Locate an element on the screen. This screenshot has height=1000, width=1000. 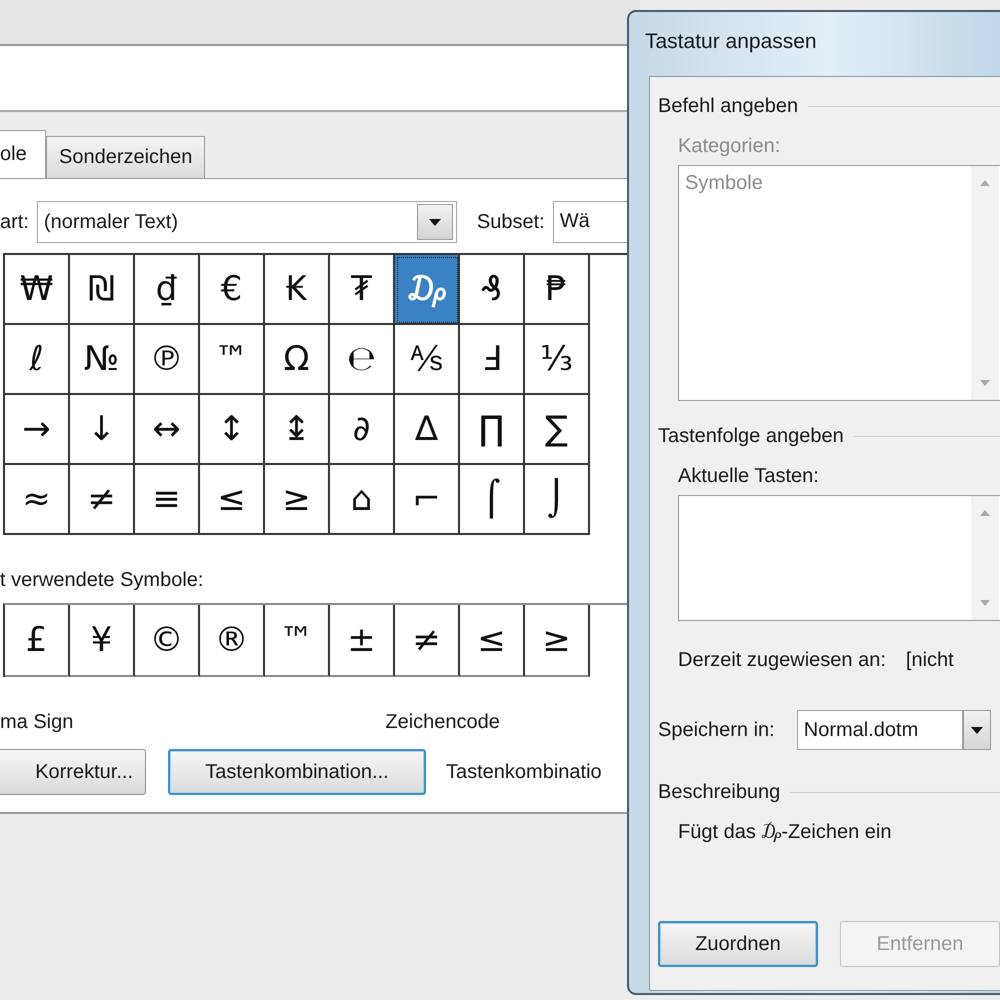
tab: Sonderzeichen is located at coordinates (126, 157).